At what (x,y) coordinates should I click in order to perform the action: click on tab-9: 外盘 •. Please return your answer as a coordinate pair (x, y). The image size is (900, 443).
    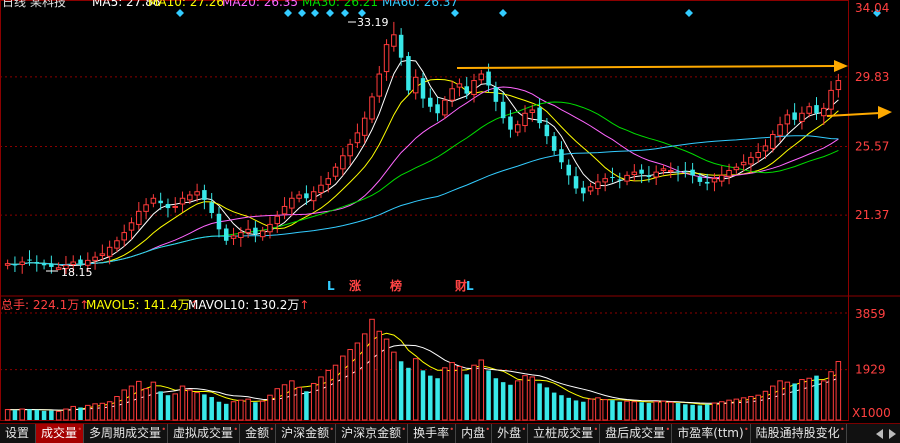
    Looking at the image, I should click on (510, 433).